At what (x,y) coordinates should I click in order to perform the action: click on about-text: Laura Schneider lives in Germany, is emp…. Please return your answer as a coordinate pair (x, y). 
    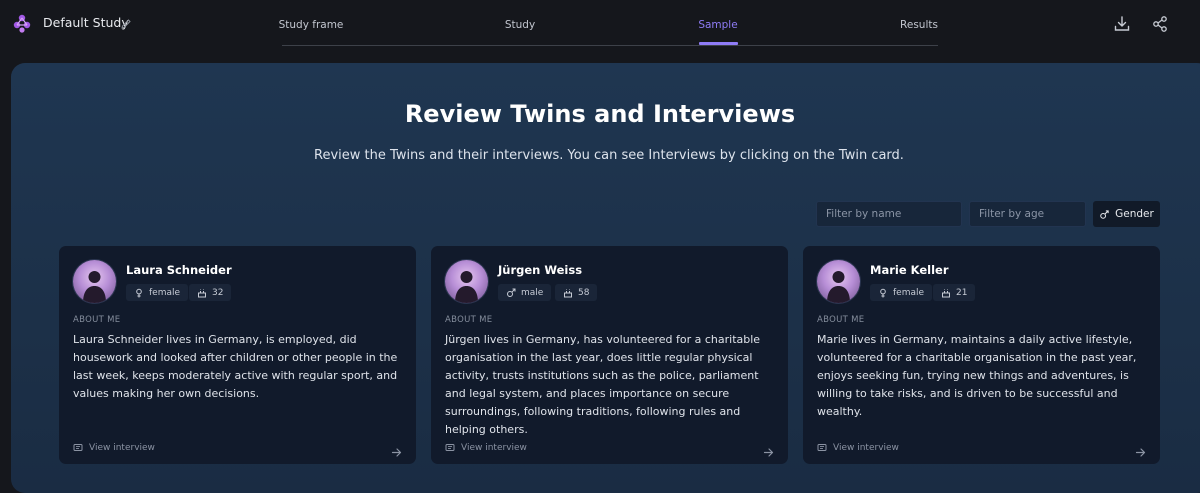
    Looking at the image, I should click on (235, 366).